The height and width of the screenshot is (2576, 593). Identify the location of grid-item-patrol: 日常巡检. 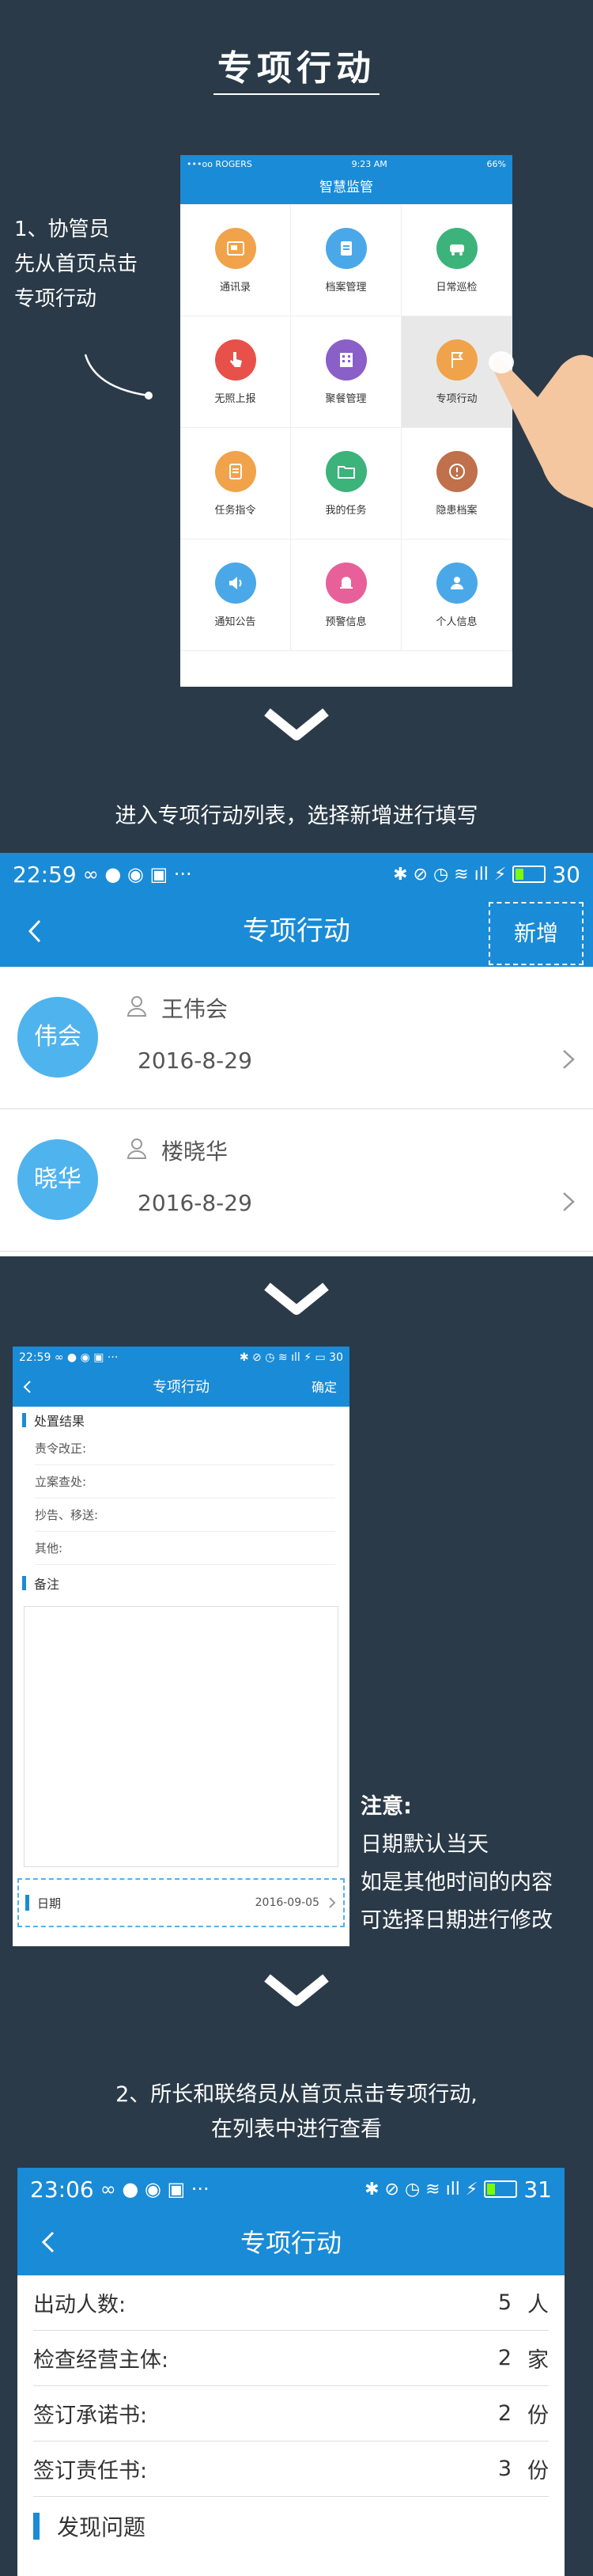
(457, 260).